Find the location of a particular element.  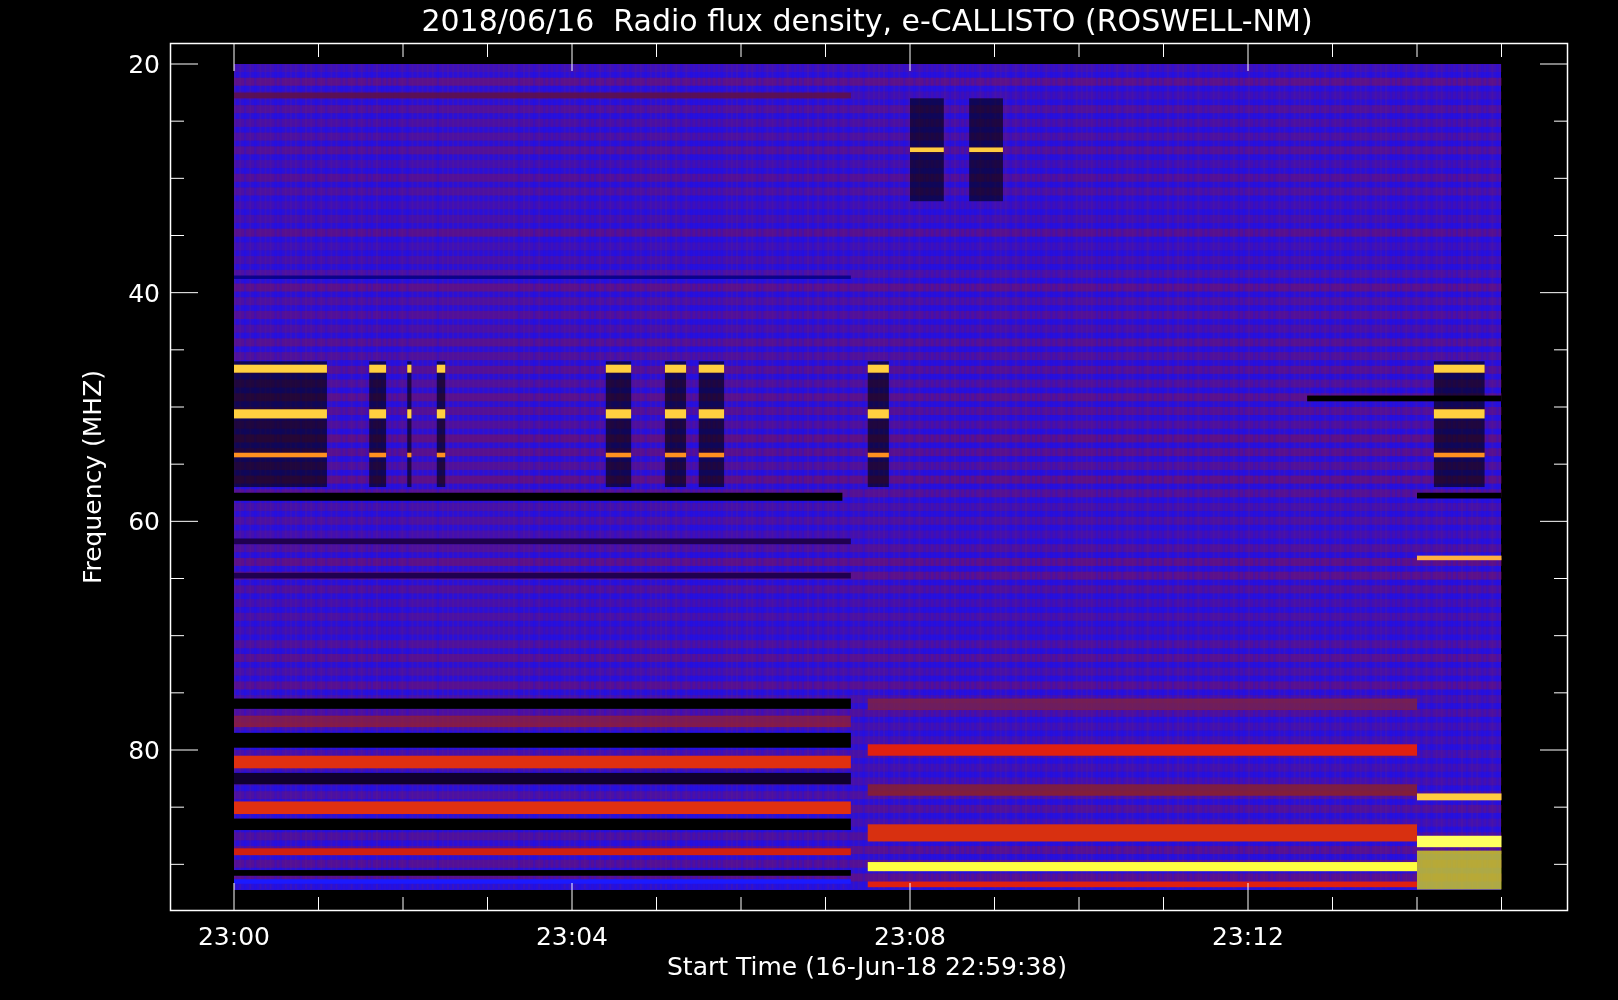

x-tick-label: 23:00 is located at coordinates (234, 936).